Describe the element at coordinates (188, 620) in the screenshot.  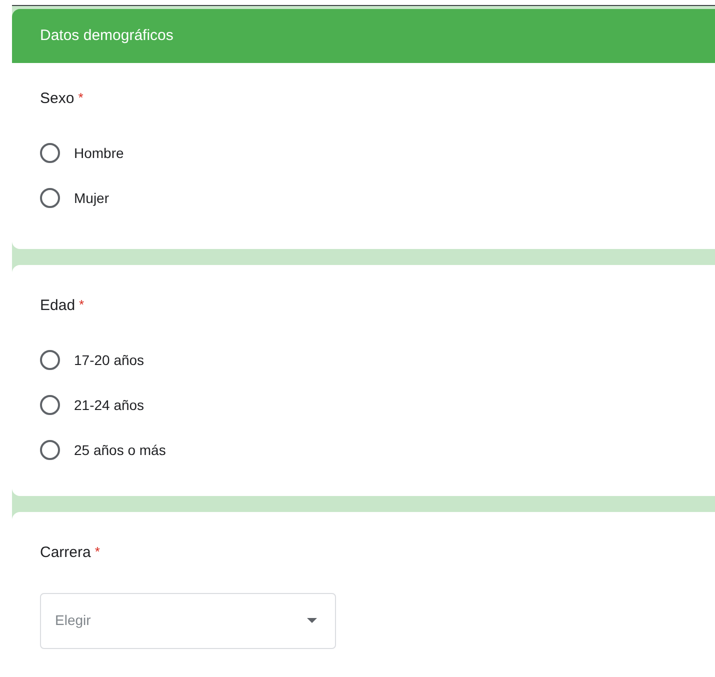
I see `dropdown-field: Elegir` at that location.